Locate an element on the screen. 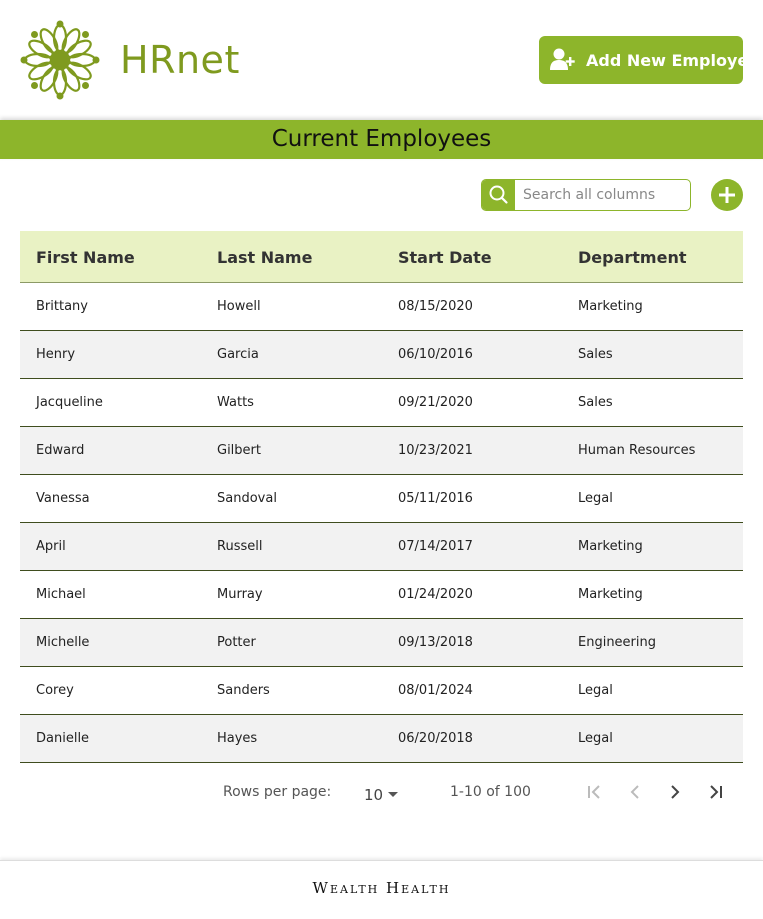 The image size is (763, 919). page-range-label: 1-10 of 100 is located at coordinates (490, 792).